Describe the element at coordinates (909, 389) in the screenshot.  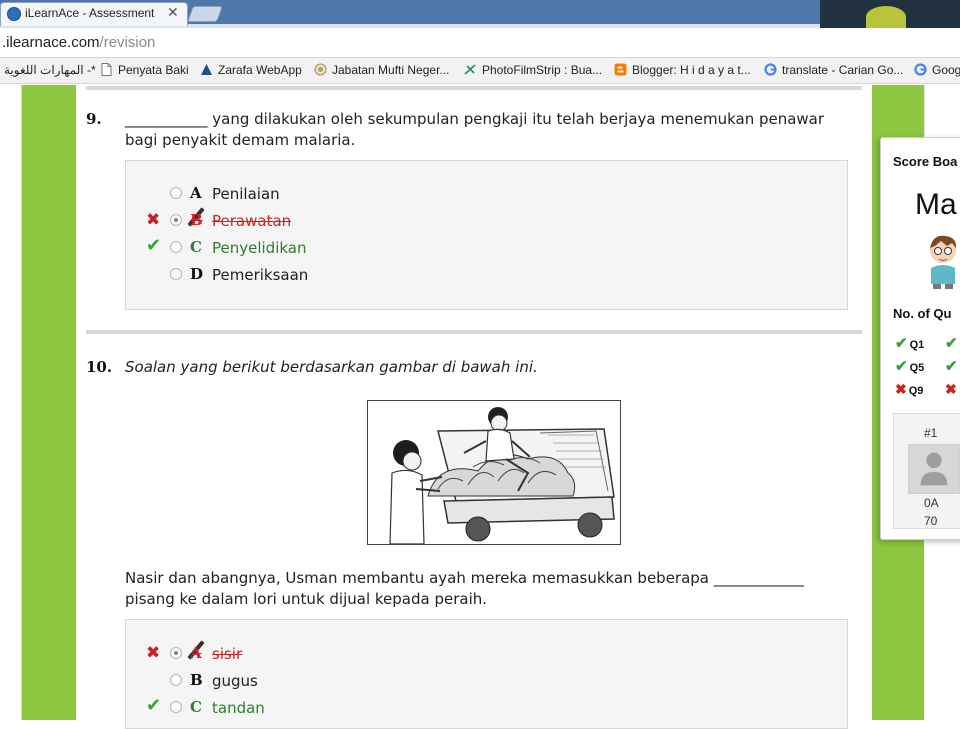
I see `score-item-q9: ✖ Q9` at that location.